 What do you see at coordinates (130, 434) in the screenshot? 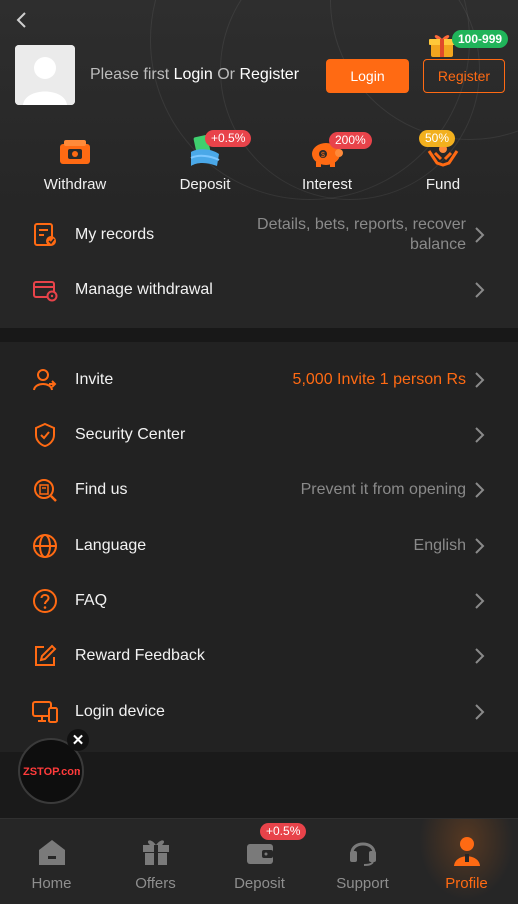
I see `menu-label: Security Center` at bounding box center [130, 434].